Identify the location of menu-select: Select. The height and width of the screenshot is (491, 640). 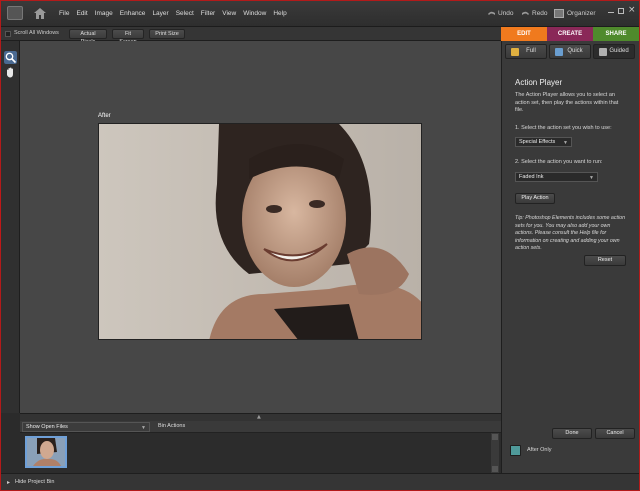
(185, 13).